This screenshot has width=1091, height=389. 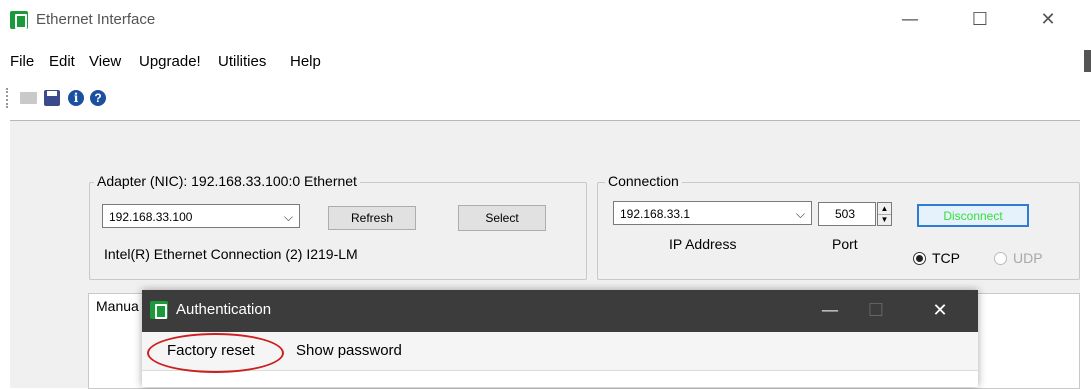 I want to click on dialog-title: Authentication, so click(x=224, y=309).